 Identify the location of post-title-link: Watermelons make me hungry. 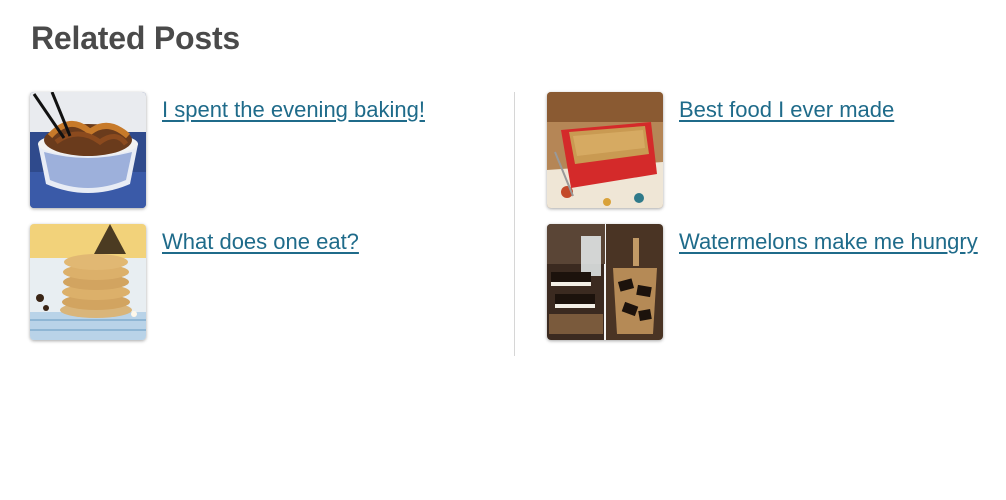
(828, 242).